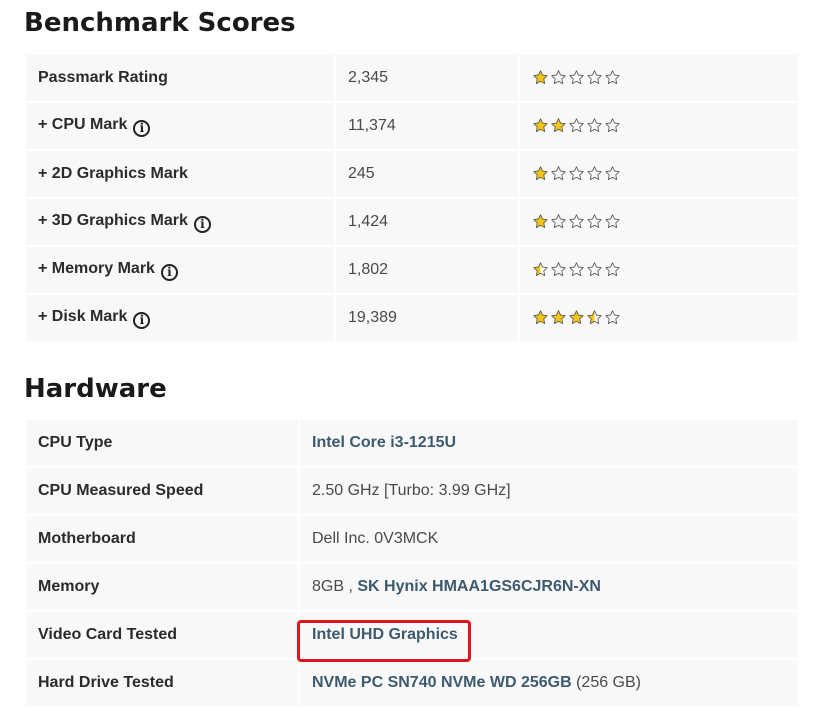 This screenshot has height=728, width=824. Describe the element at coordinates (335, 586) in the screenshot. I see `hardware-value-prefix: 8GB ,` at that location.